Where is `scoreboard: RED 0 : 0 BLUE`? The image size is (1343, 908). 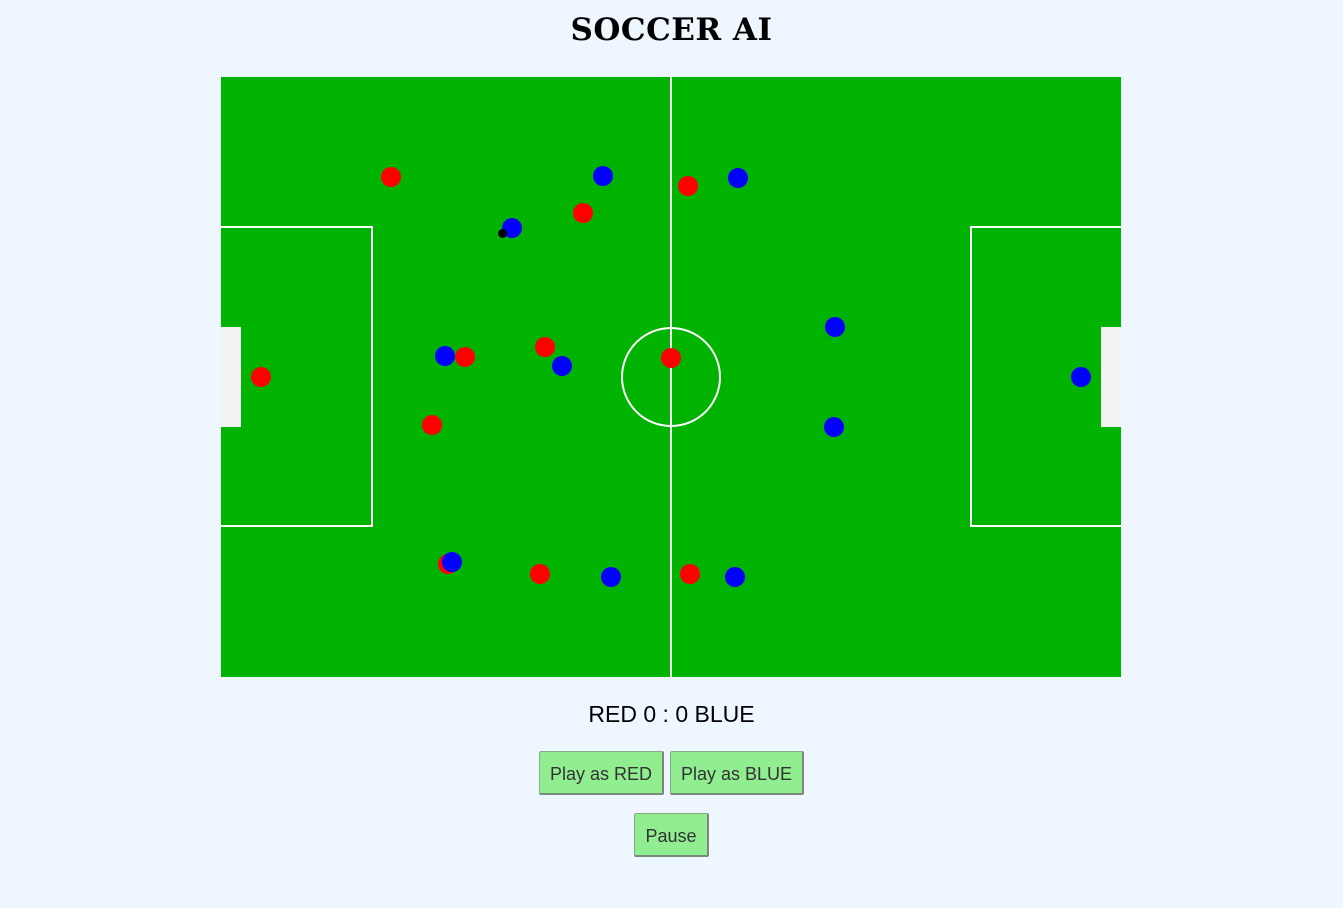
scoreboard: RED 0 : 0 BLUE is located at coordinates (671, 714).